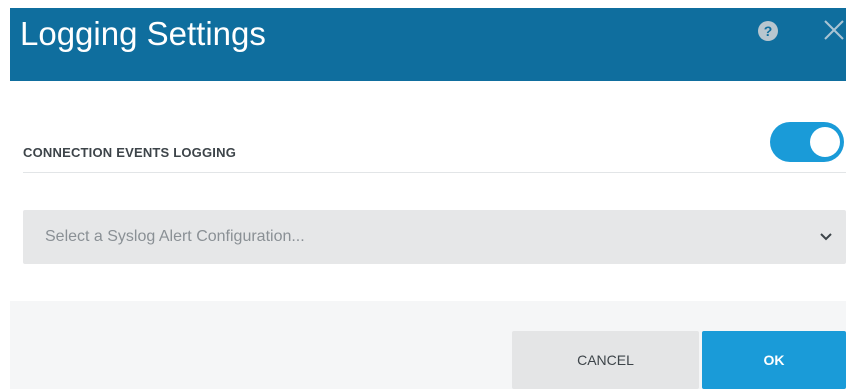  I want to click on close-icon, so click(834, 30).